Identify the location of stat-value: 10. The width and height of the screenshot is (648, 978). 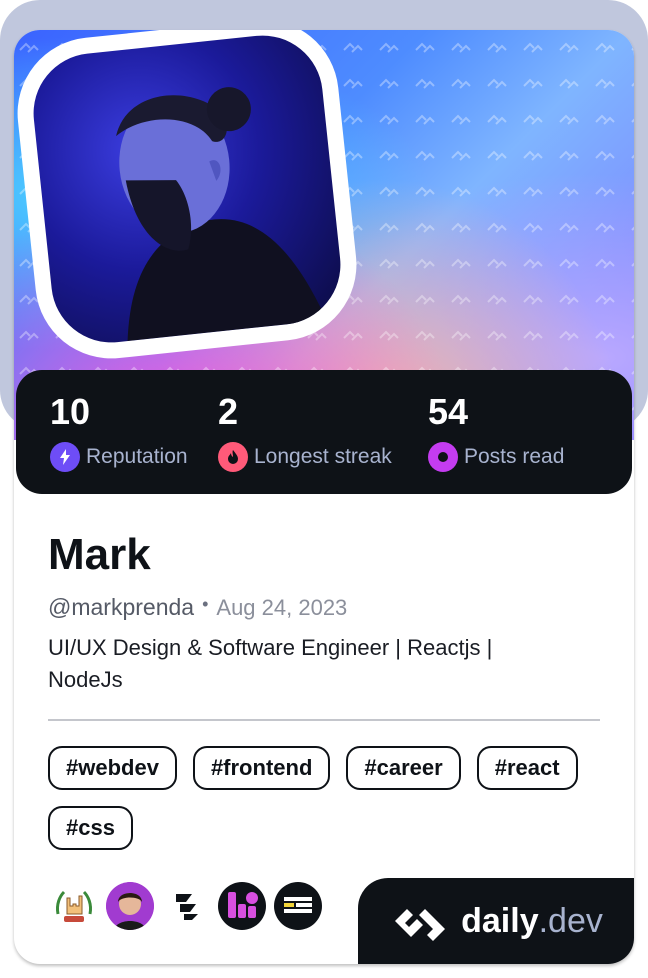
(70, 411).